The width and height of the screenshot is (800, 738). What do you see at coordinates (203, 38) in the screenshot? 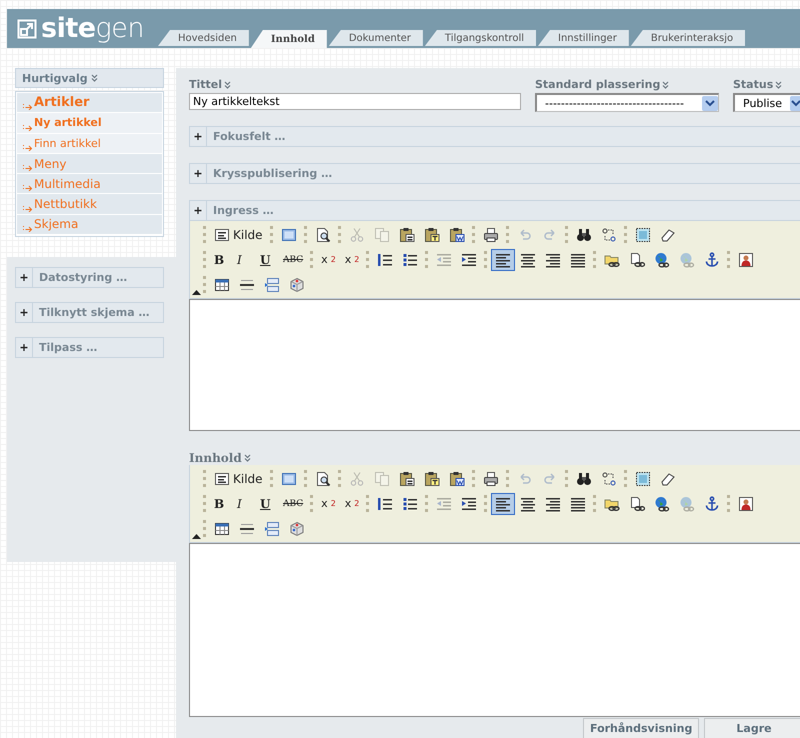
I see `tab: Hovedsiden` at bounding box center [203, 38].